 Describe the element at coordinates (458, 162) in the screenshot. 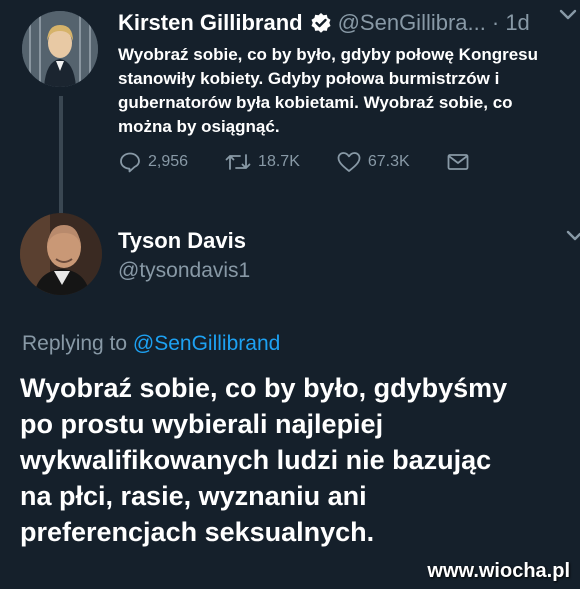

I see `message-icon` at that location.